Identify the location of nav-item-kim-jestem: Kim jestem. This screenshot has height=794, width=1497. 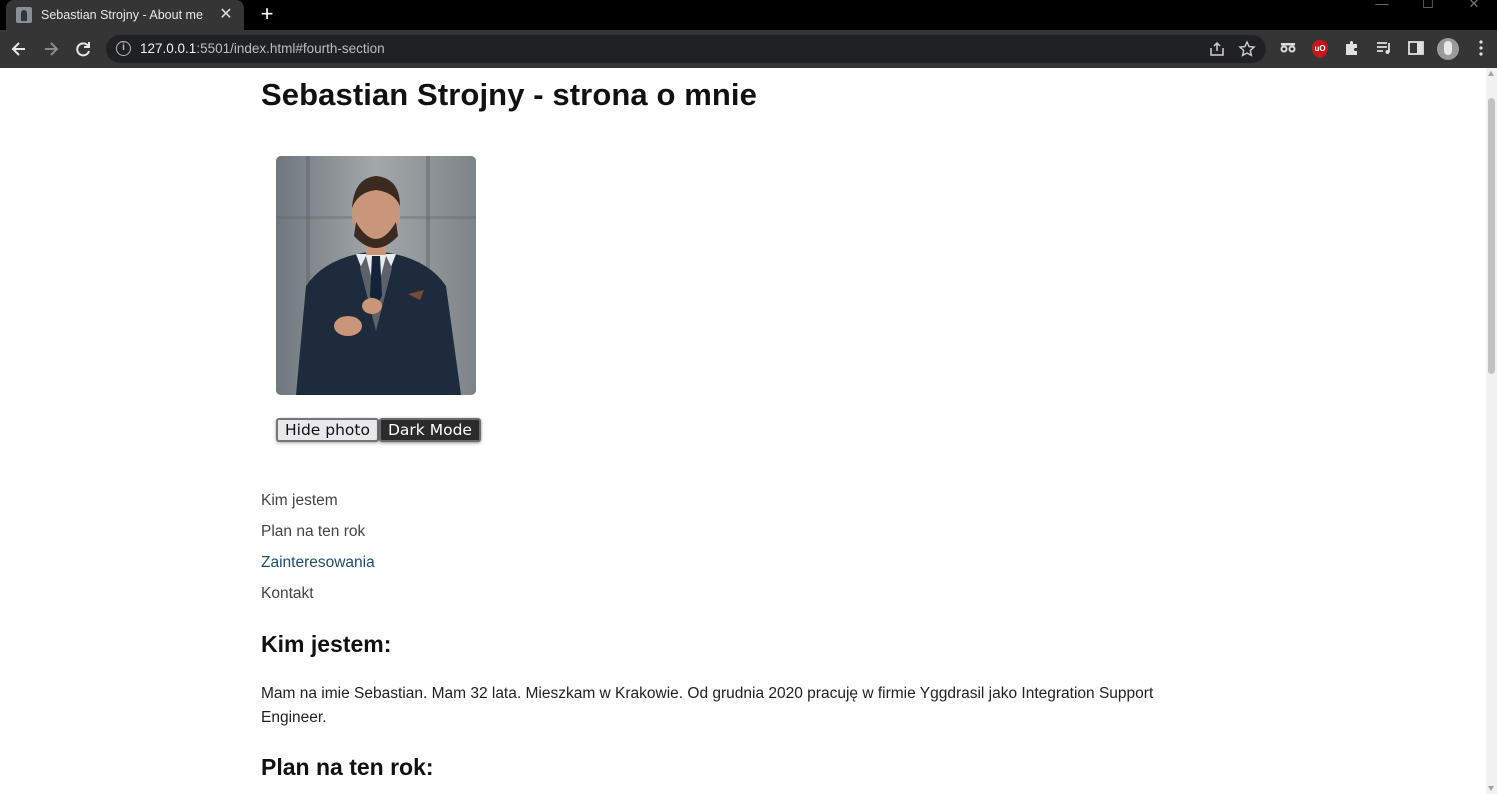
(318, 505).